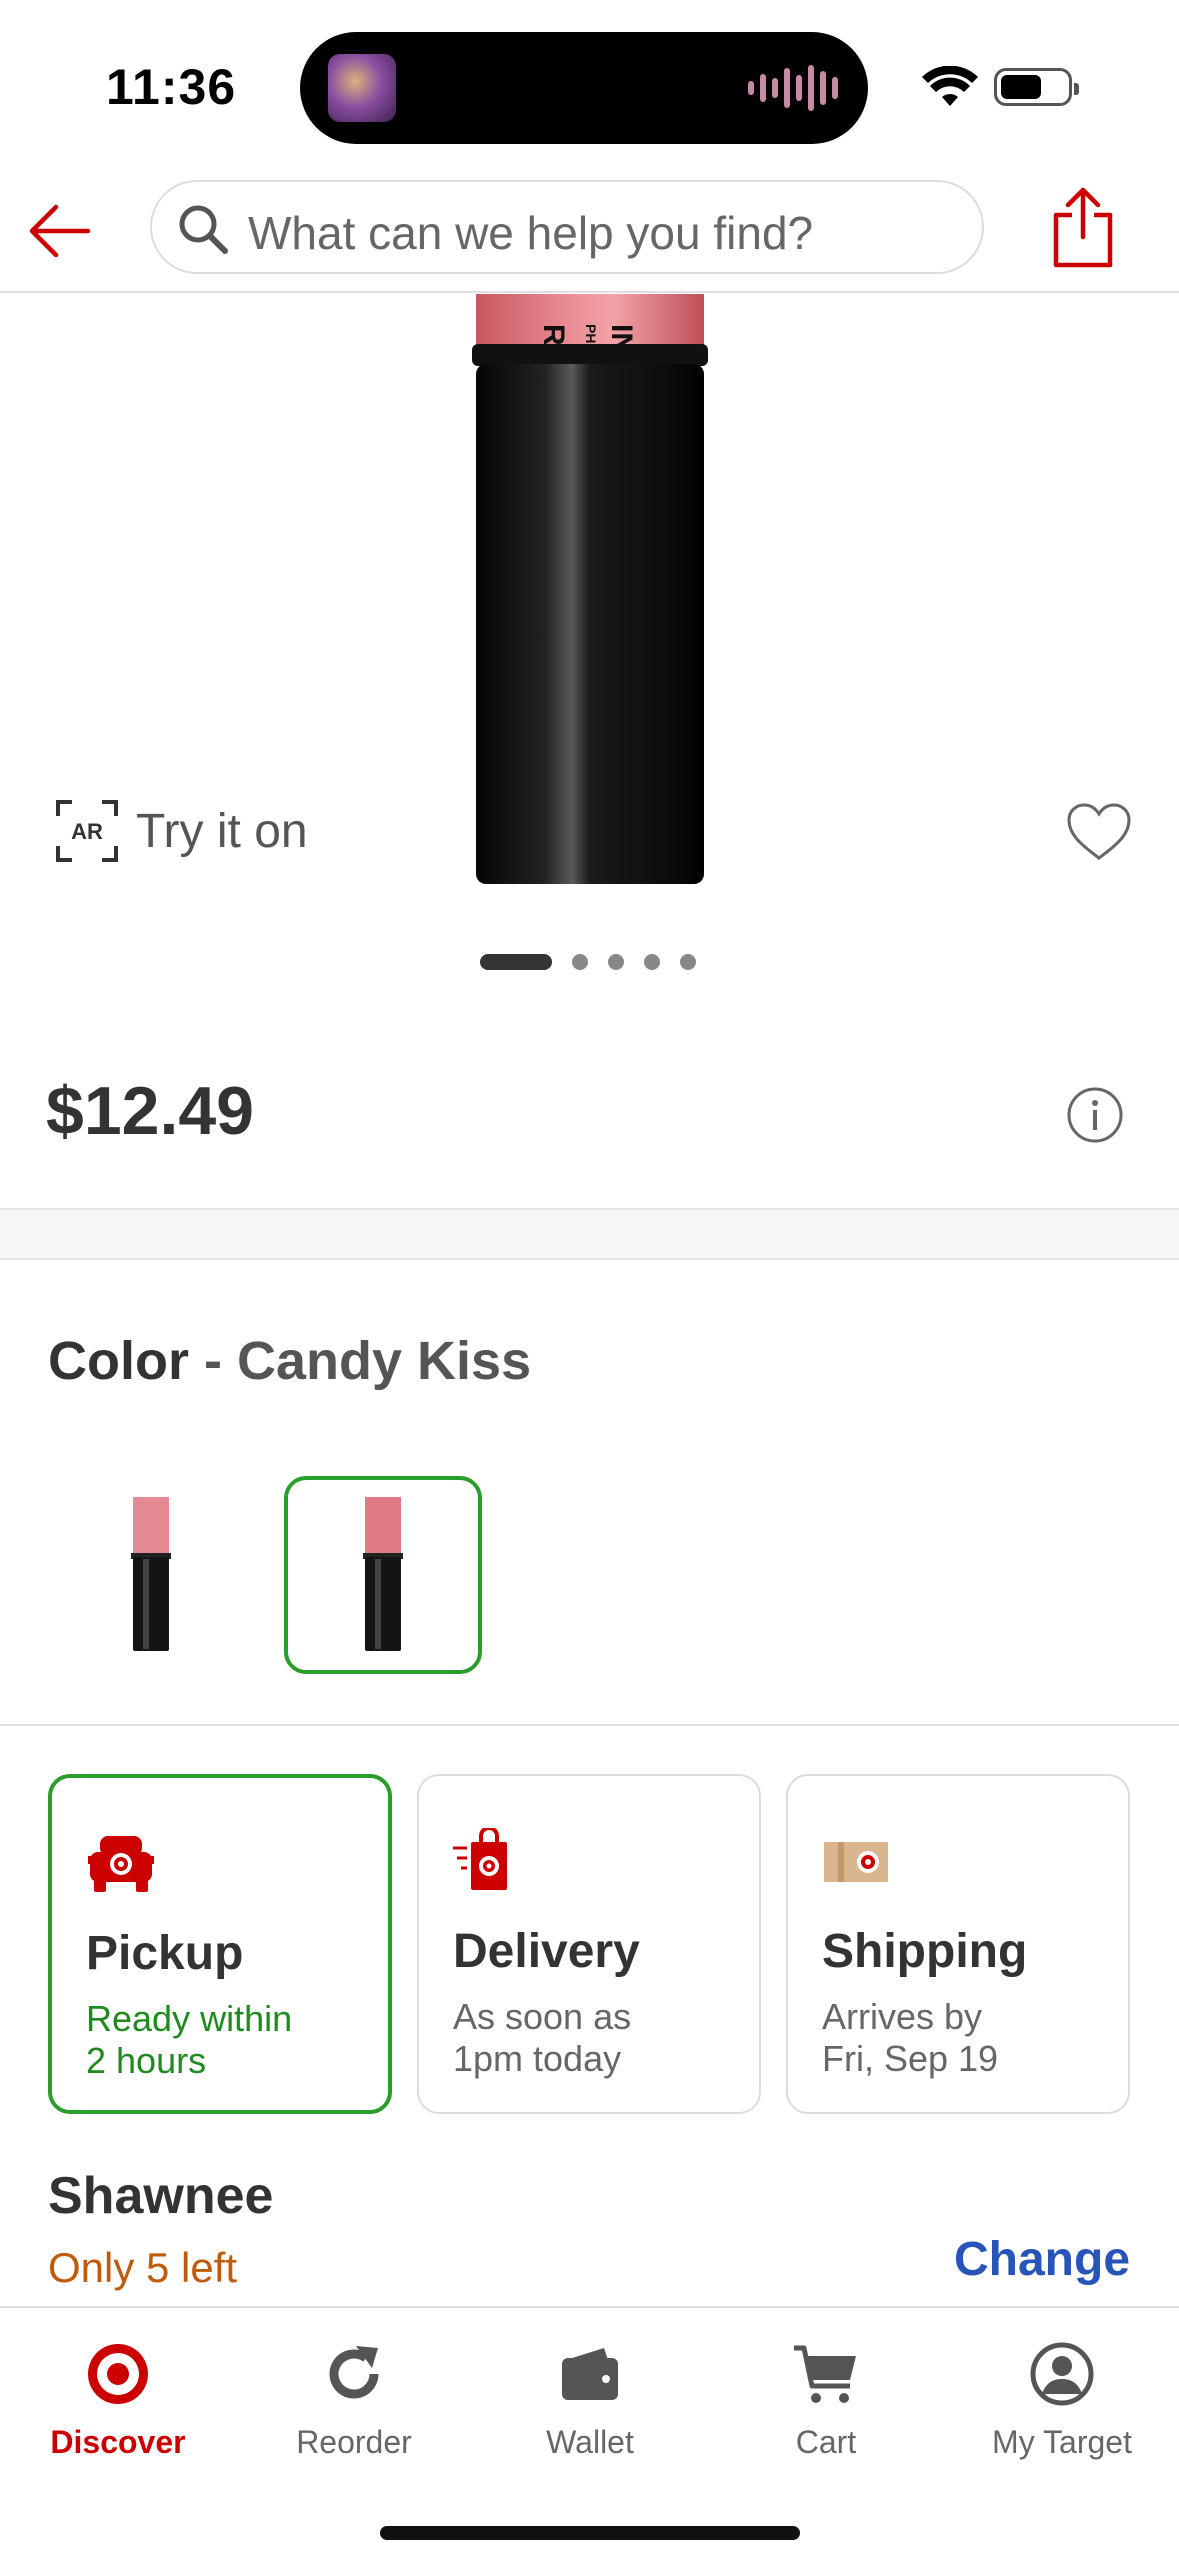  Describe the element at coordinates (1095, 1115) in the screenshot. I see `info-icon` at that location.